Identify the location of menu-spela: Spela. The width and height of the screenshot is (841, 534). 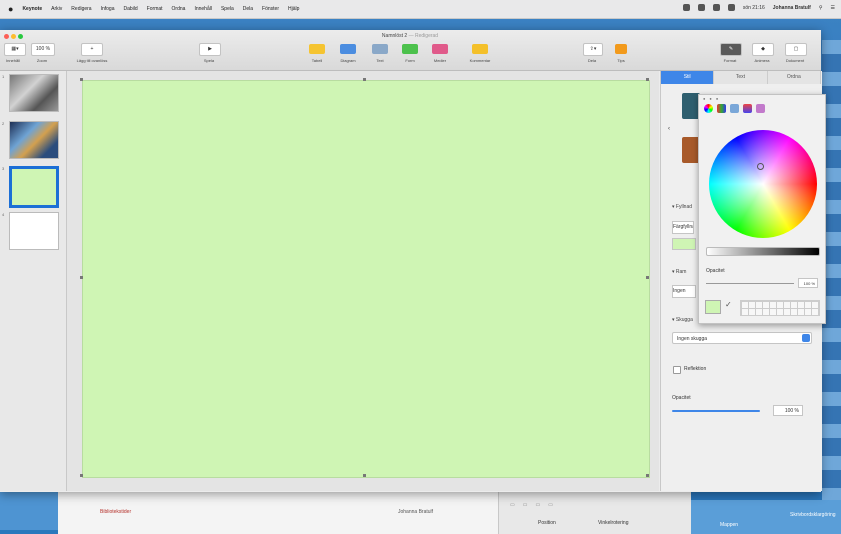
(227, 9).